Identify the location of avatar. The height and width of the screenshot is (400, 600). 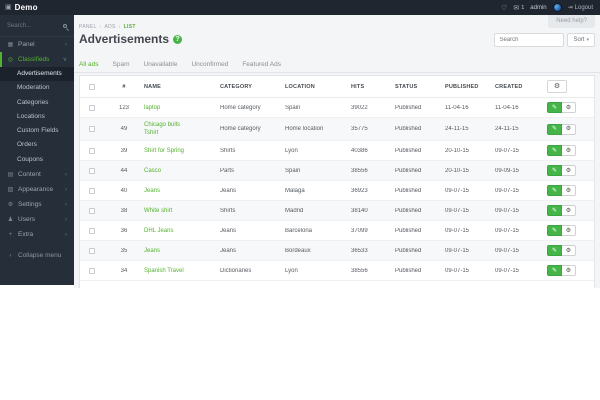
(557, 7).